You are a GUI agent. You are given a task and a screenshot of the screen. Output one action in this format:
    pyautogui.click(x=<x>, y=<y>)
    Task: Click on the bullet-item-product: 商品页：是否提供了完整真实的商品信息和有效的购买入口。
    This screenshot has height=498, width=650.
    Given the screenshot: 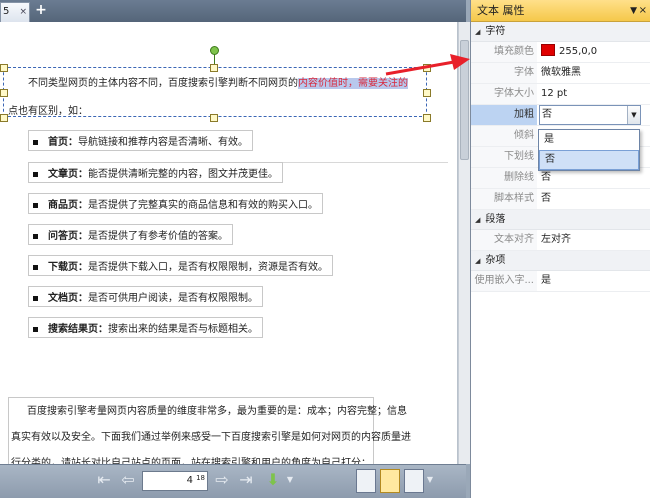 What is the action you would take?
    pyautogui.click(x=175, y=203)
    